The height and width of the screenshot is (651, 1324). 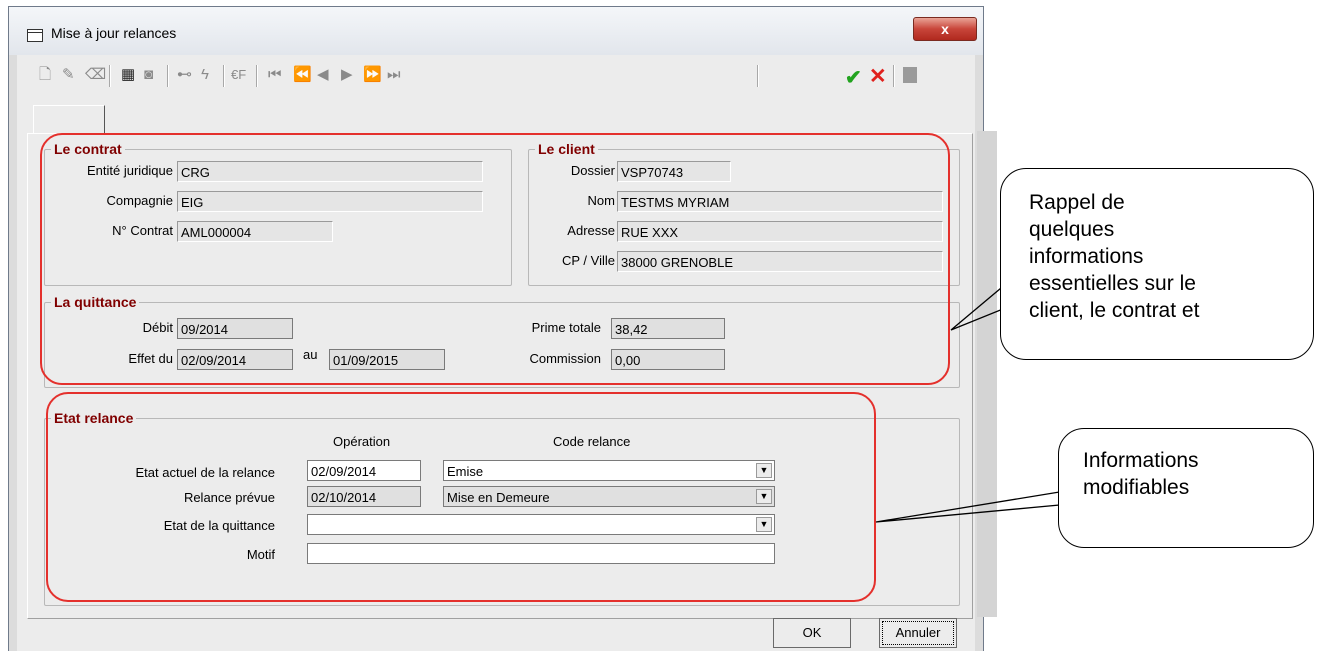 What do you see at coordinates (1114, 310) in the screenshot?
I see `callout-rappel-line: client, le contrat et` at bounding box center [1114, 310].